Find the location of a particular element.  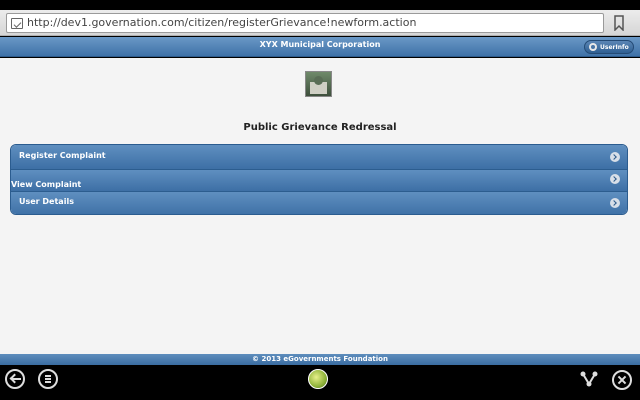

userinfo-button: UserInfo is located at coordinates (609, 47).